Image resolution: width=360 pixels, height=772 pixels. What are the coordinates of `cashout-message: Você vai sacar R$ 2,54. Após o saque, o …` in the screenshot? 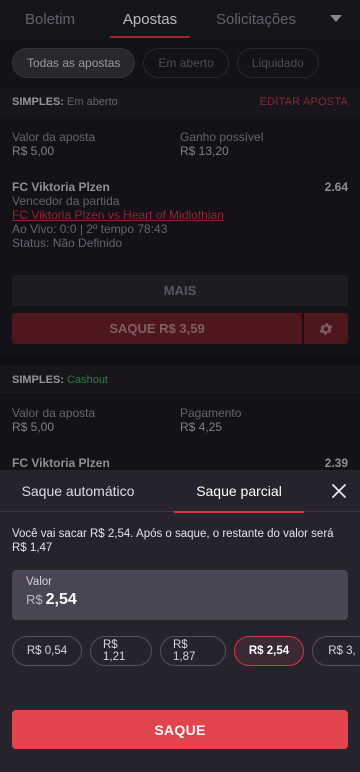 It's located at (173, 541).